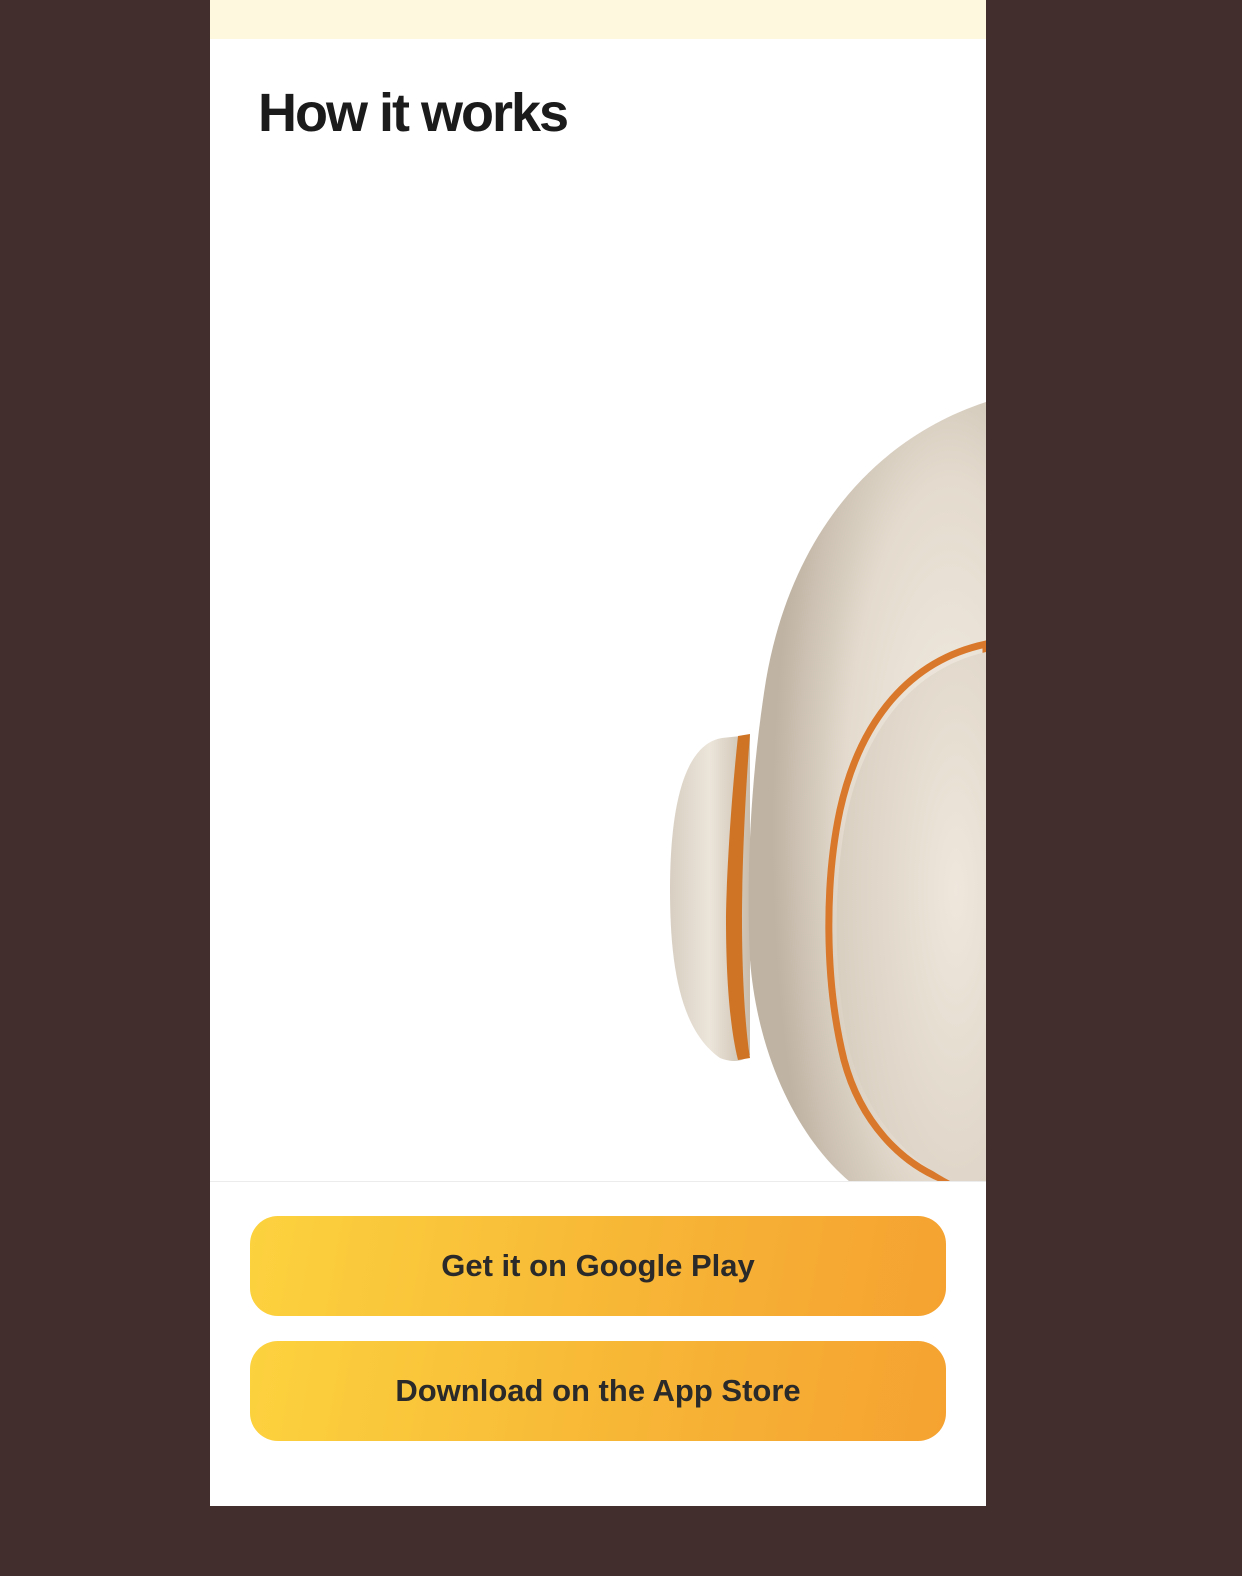 The height and width of the screenshot is (1576, 1242). What do you see at coordinates (598, 19) in the screenshot?
I see `top-banner-strip` at bounding box center [598, 19].